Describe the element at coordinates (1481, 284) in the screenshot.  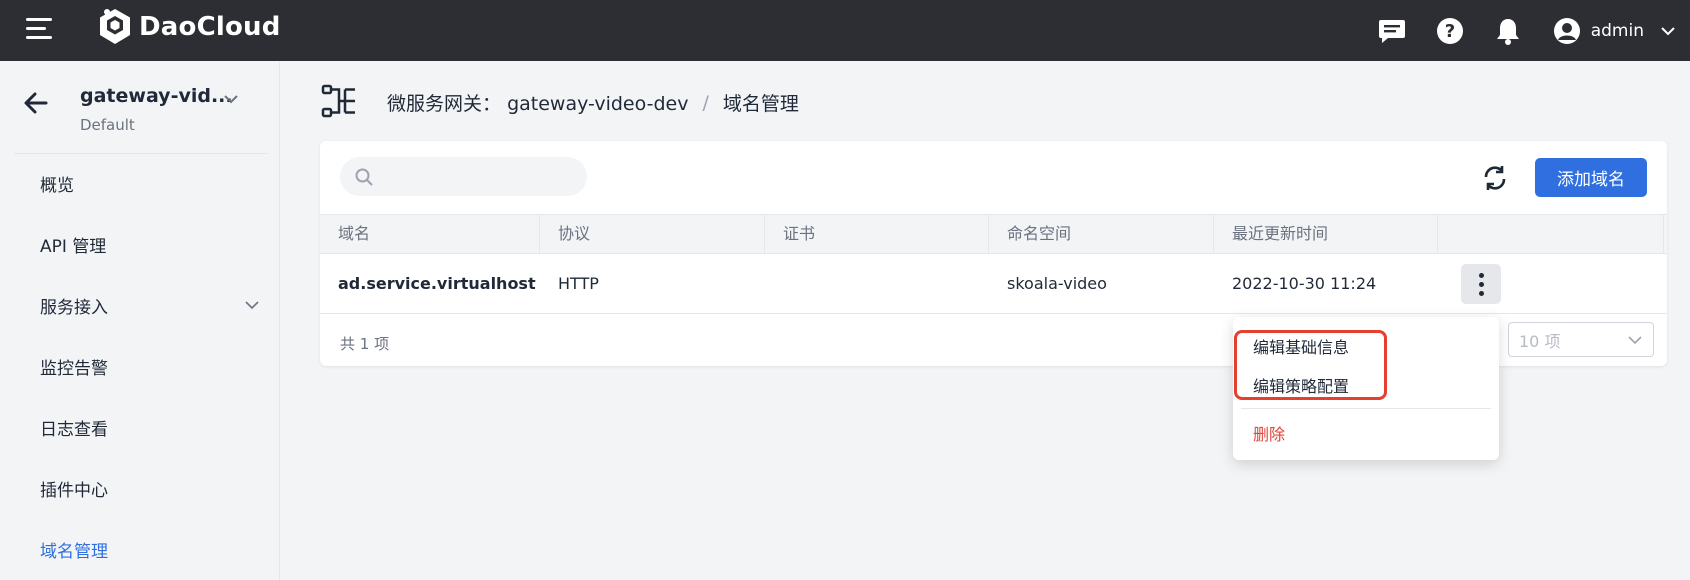
I see `more-actions-icon` at that location.